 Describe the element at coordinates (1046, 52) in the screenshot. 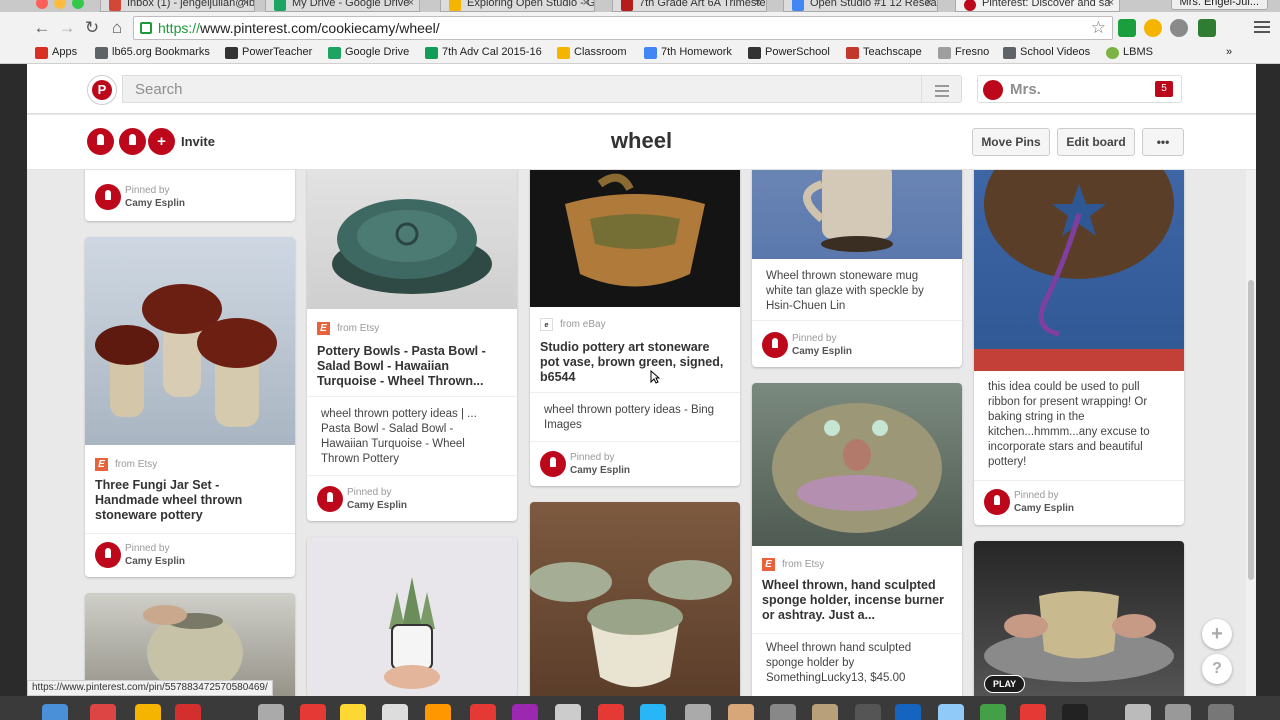

I see `bookmark-school-videos: School Videos` at that location.